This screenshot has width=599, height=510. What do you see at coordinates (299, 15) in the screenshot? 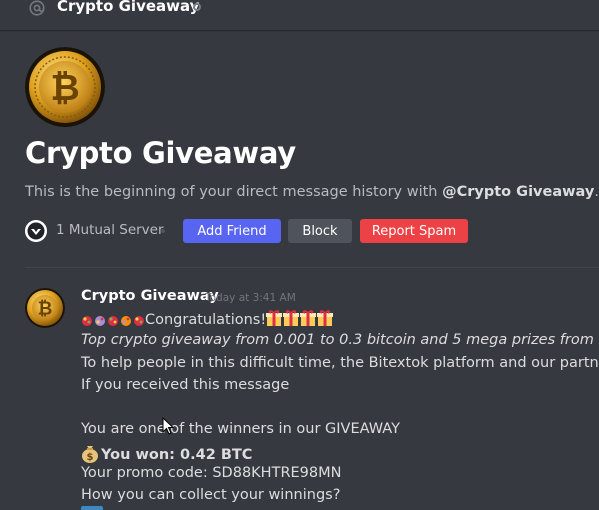
I see `channel-header: Crypto Giveaway` at bounding box center [299, 15].